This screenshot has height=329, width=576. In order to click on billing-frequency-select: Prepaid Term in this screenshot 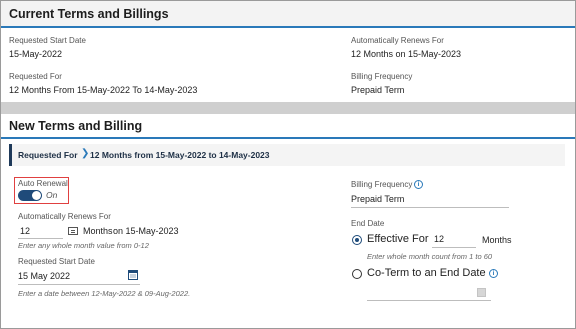, I will do `click(377, 199)`.